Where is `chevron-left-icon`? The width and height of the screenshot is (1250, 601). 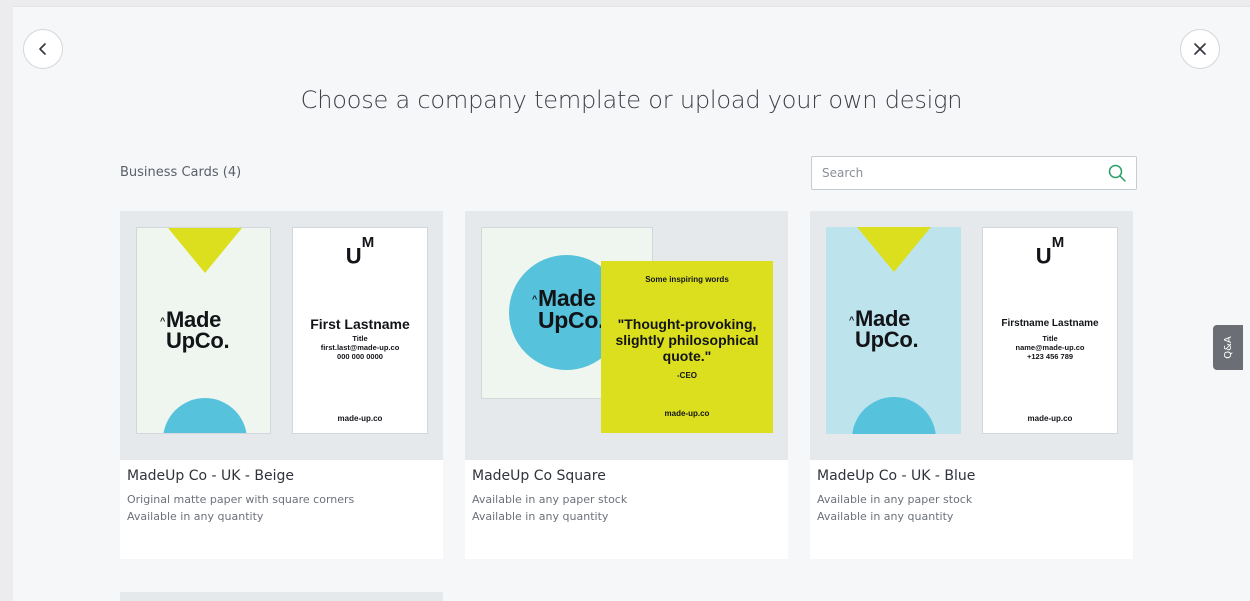
chevron-left-icon is located at coordinates (42, 49).